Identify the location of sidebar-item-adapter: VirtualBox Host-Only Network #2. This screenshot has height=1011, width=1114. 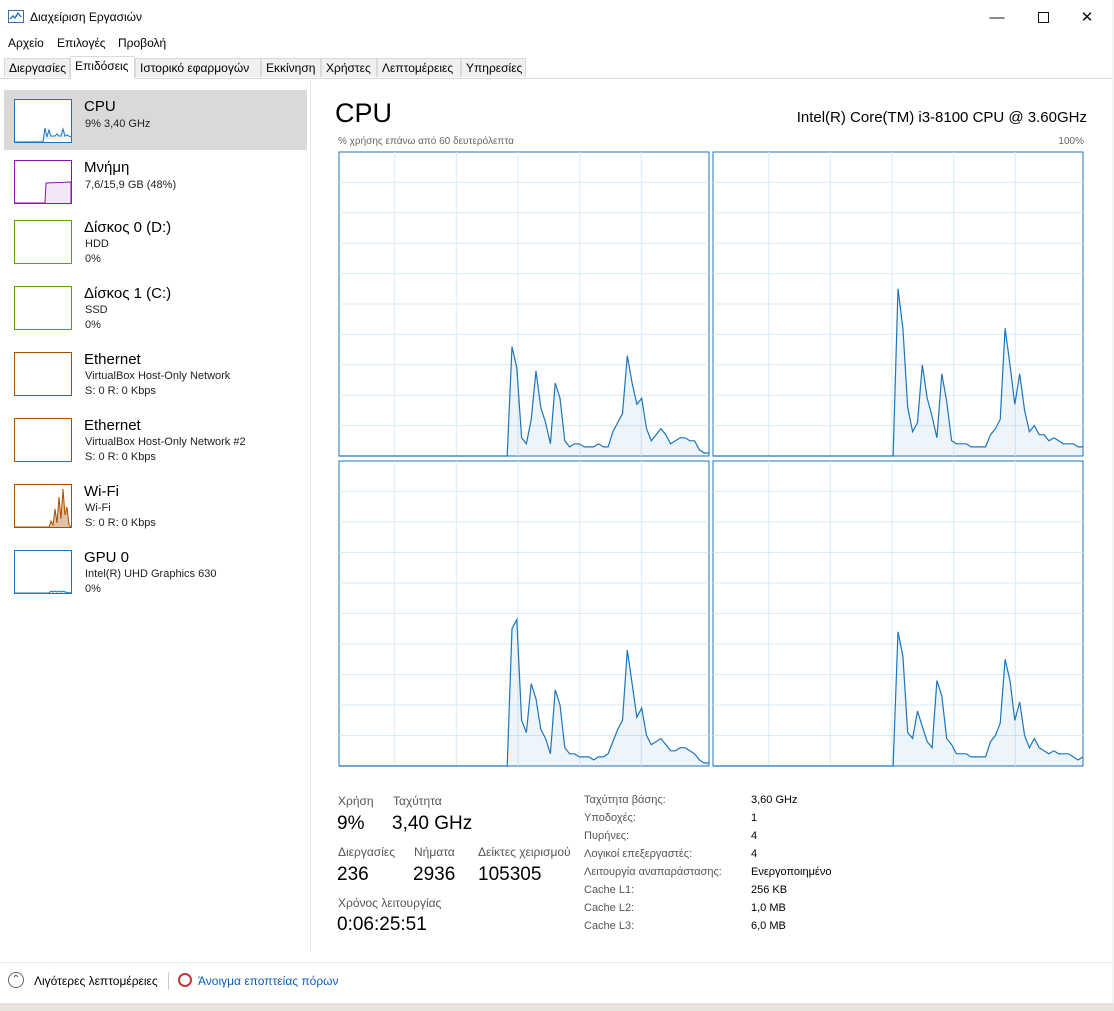
(165, 442).